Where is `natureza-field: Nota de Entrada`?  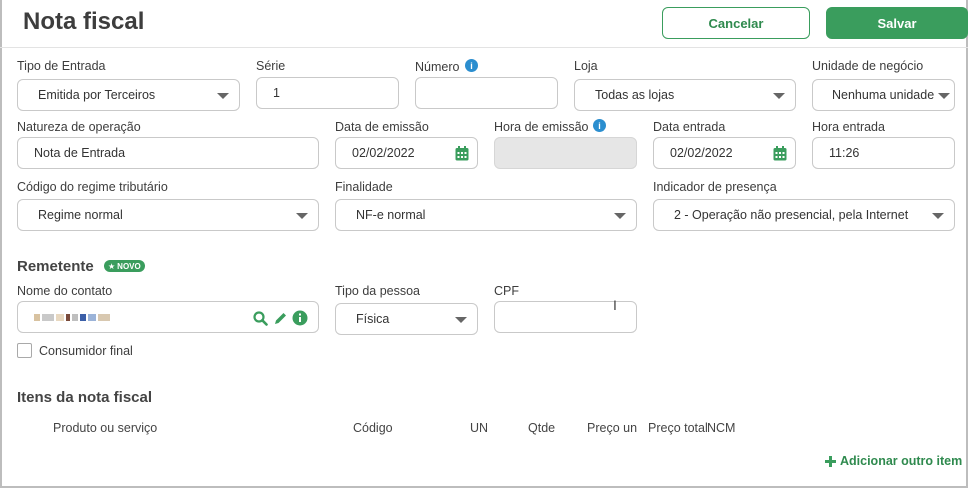 natureza-field: Nota de Entrada is located at coordinates (168, 153).